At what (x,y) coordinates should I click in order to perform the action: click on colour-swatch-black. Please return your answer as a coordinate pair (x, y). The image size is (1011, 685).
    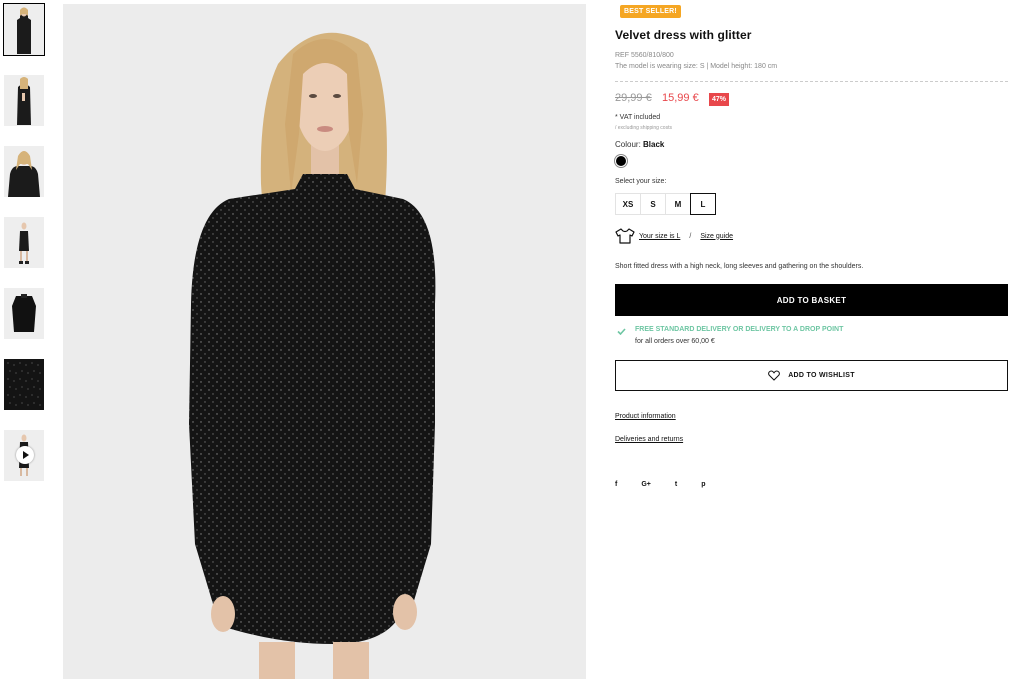
    Looking at the image, I should click on (621, 161).